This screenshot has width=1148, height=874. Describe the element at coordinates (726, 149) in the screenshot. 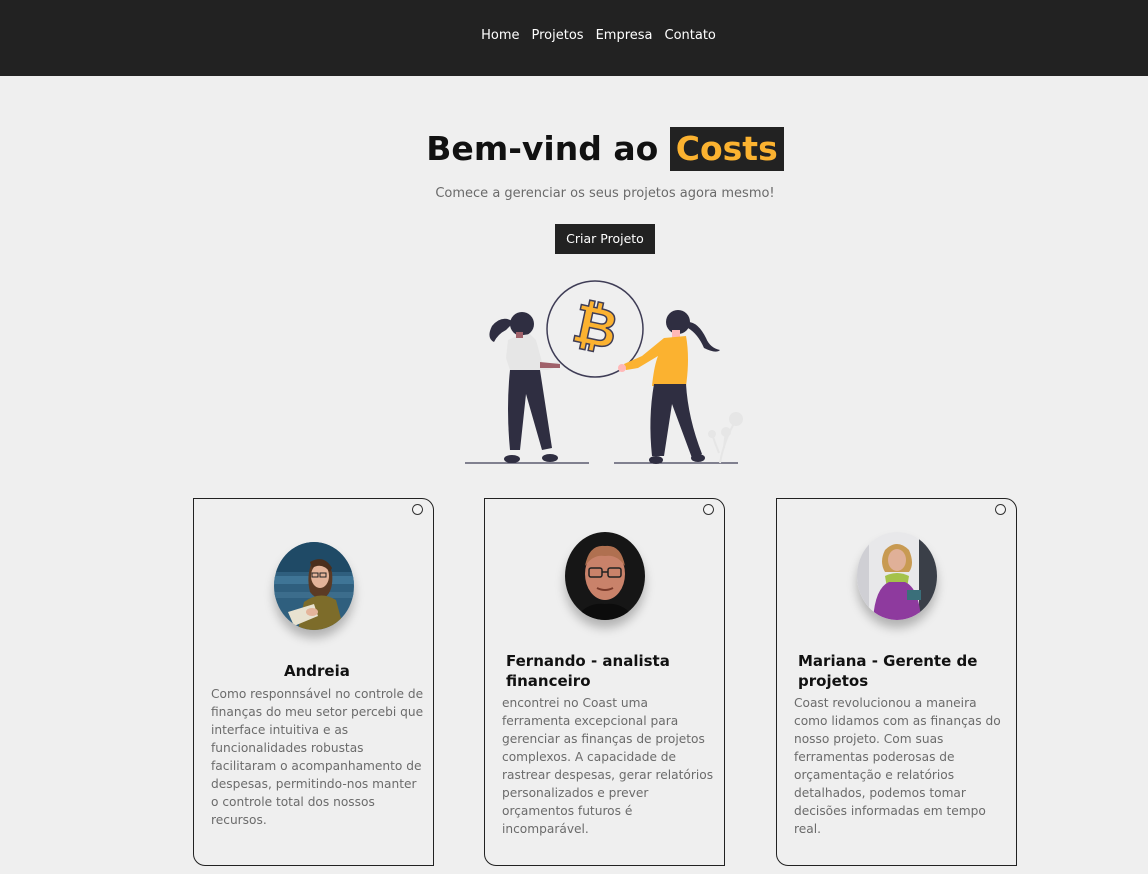

I see `brand-highlight: Costs` at that location.